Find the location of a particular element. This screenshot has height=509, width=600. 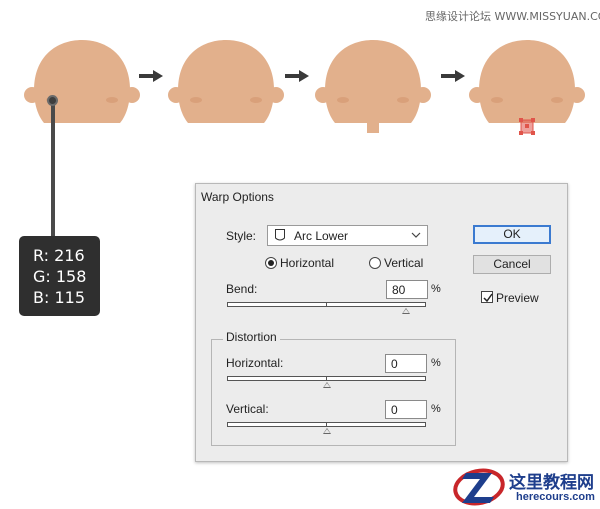

logo-english-text: herecours.com is located at coordinates (555, 497).